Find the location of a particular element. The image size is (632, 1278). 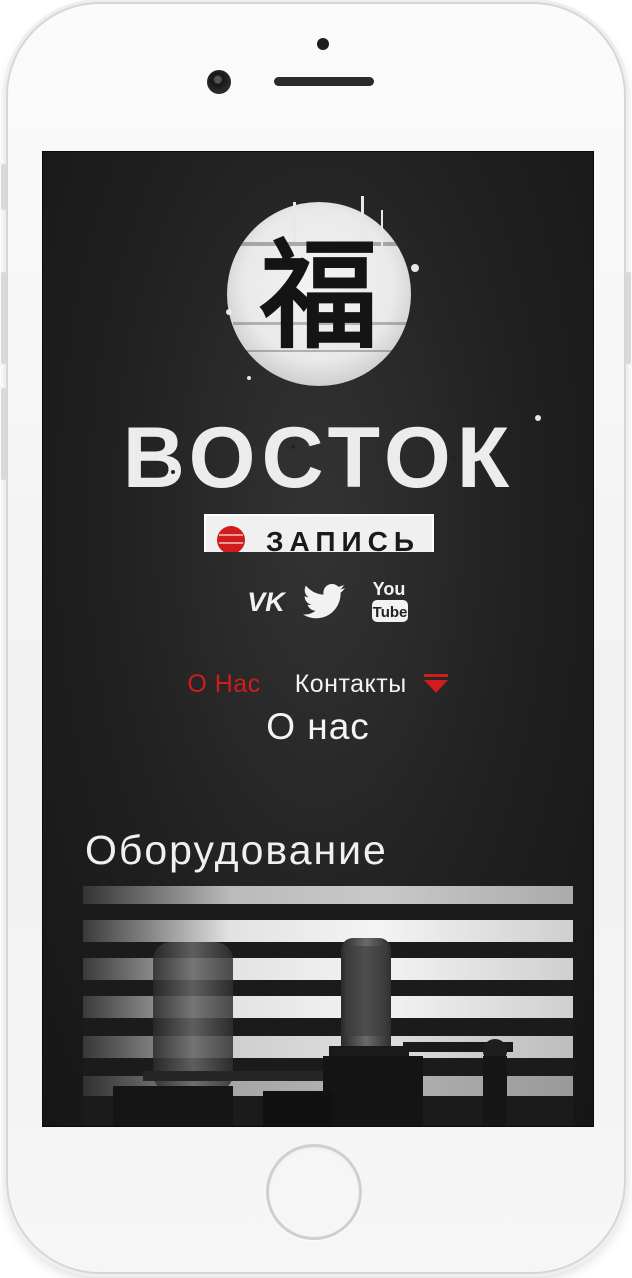

youtube-icon: You Tube is located at coordinates (390, 600).